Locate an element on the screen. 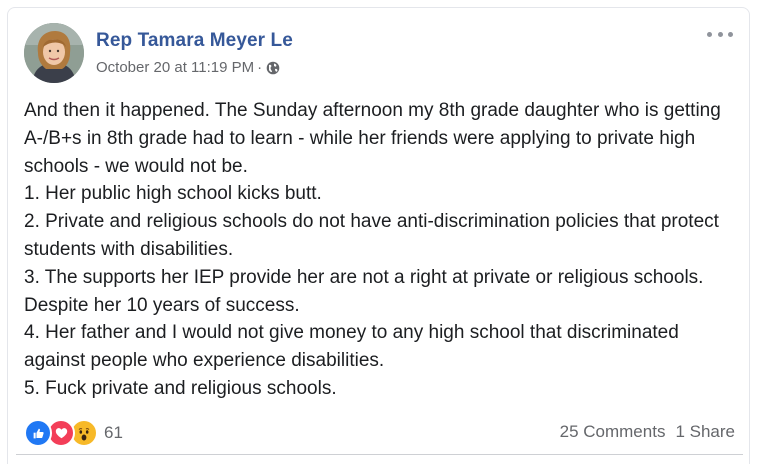 The width and height of the screenshot is (757, 464). engagement-counts: 25 Comments 1 Share is located at coordinates (647, 432).